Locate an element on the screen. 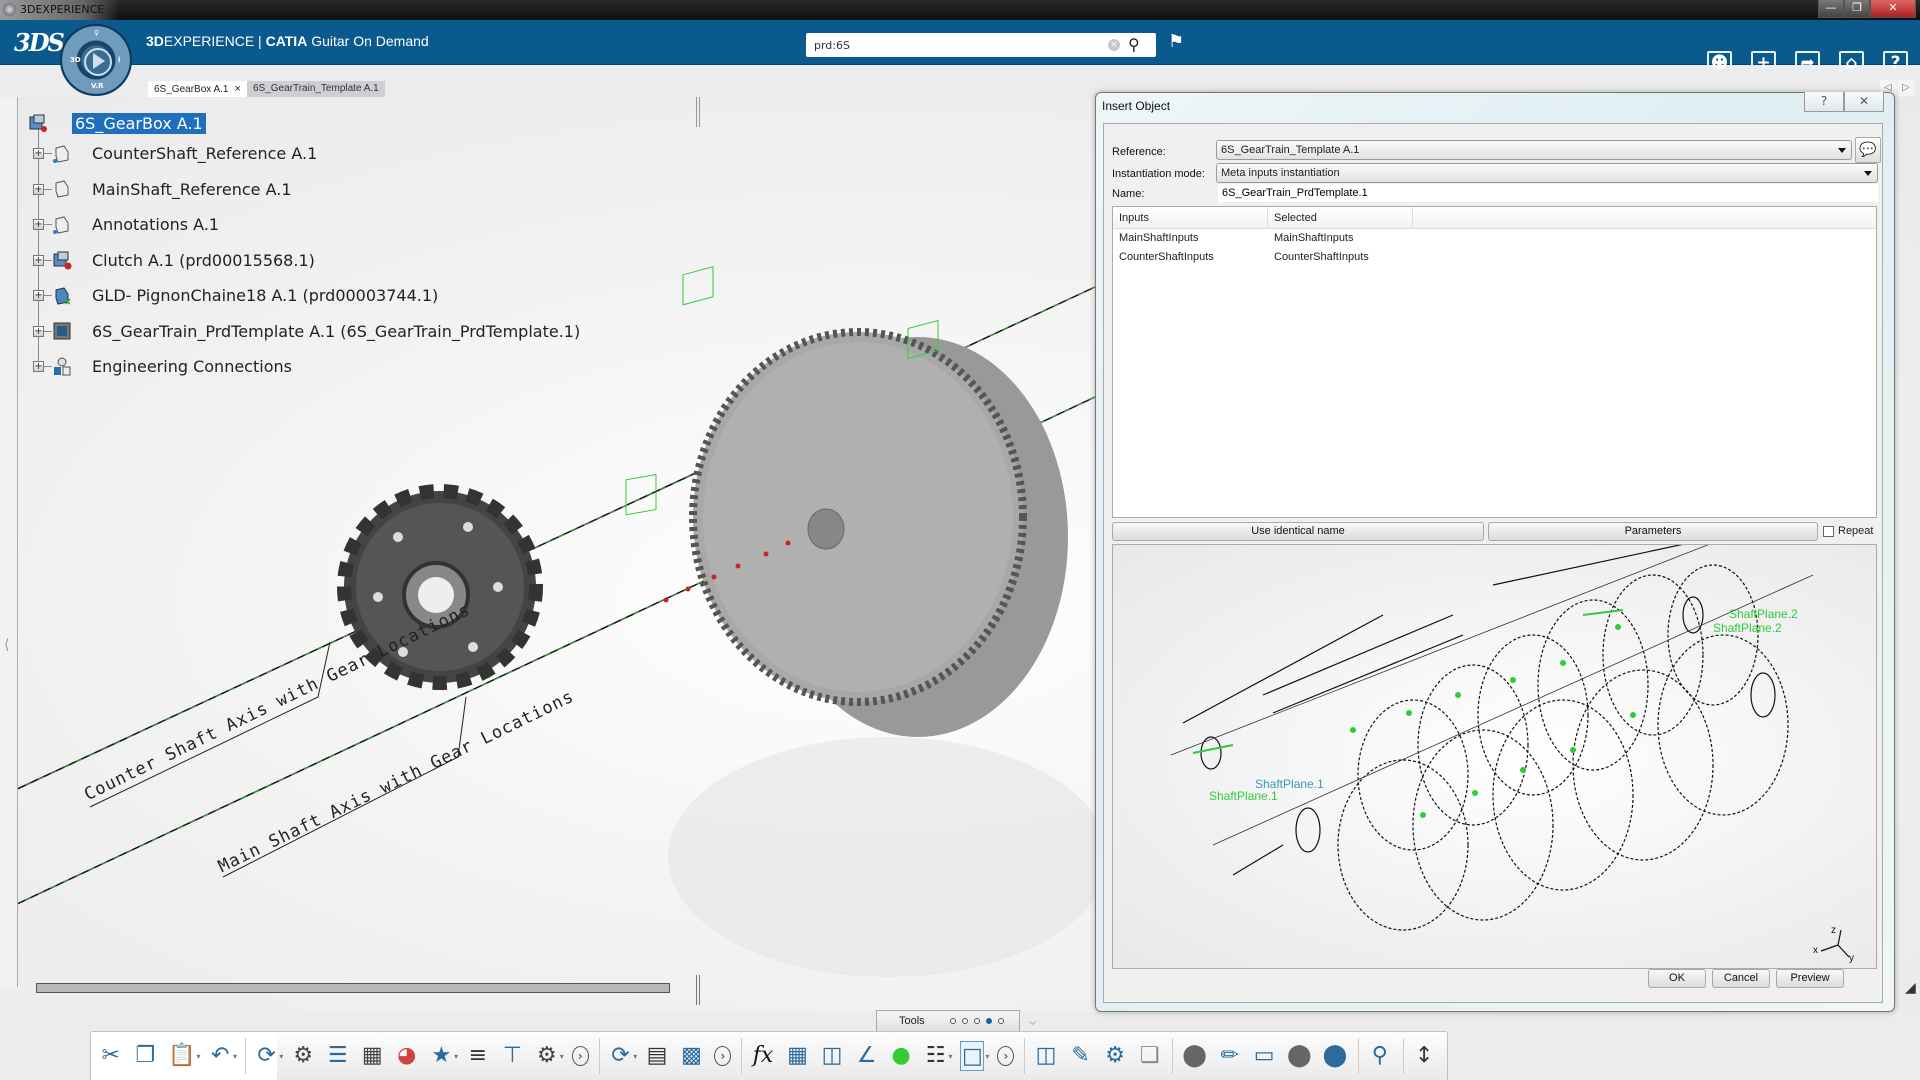 The image size is (1920, 1080). list-icon: ≡ is located at coordinates (478, 1056).